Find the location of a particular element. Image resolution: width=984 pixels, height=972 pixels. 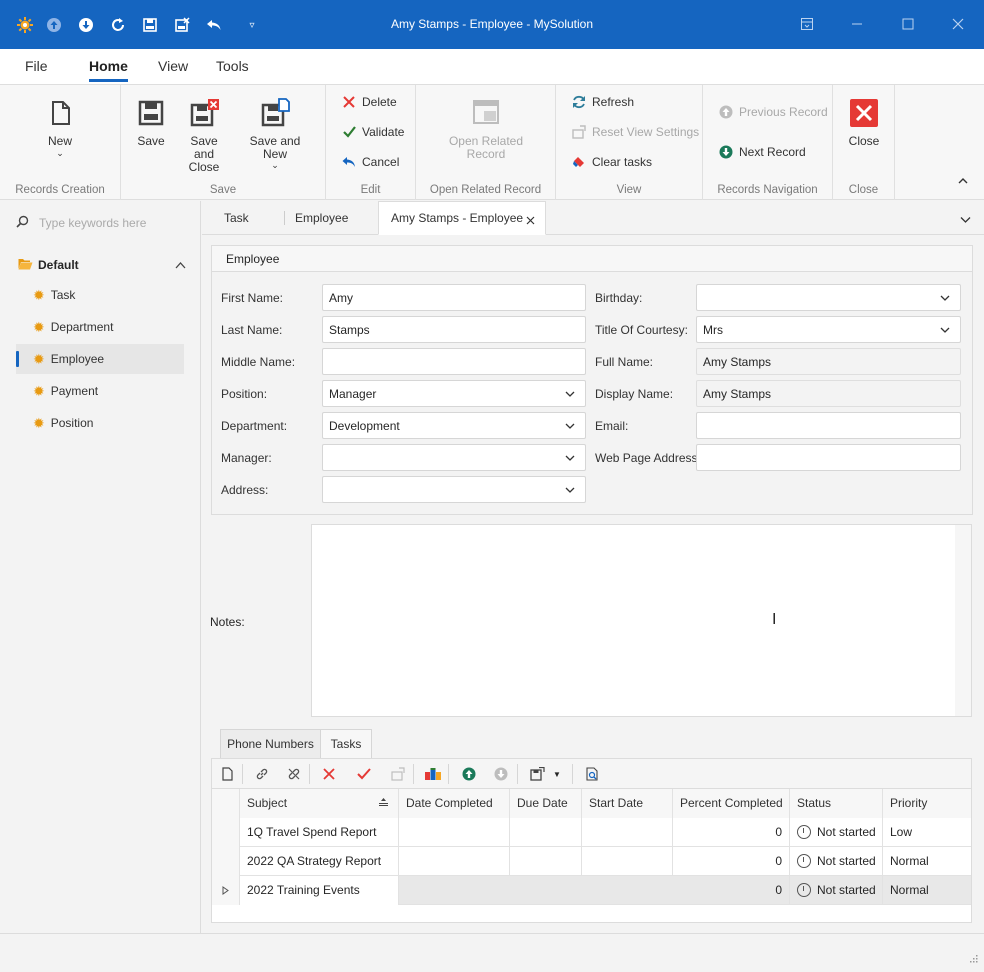

column-header-due-date: Due Date is located at coordinates (546, 803).